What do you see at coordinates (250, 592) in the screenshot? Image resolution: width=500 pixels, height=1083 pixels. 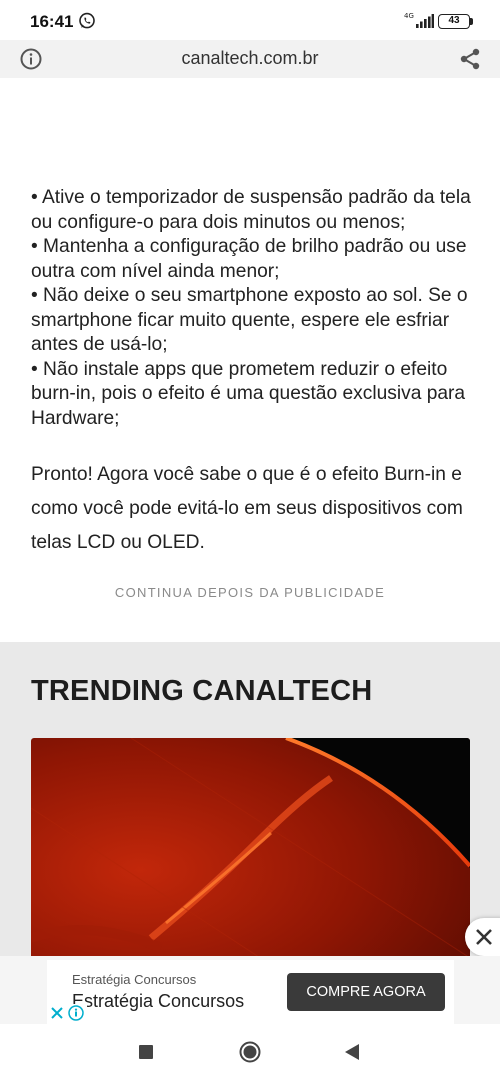 I see `ad-notice: CONTINUA DEPOIS DA PUBLICIDADE` at bounding box center [250, 592].